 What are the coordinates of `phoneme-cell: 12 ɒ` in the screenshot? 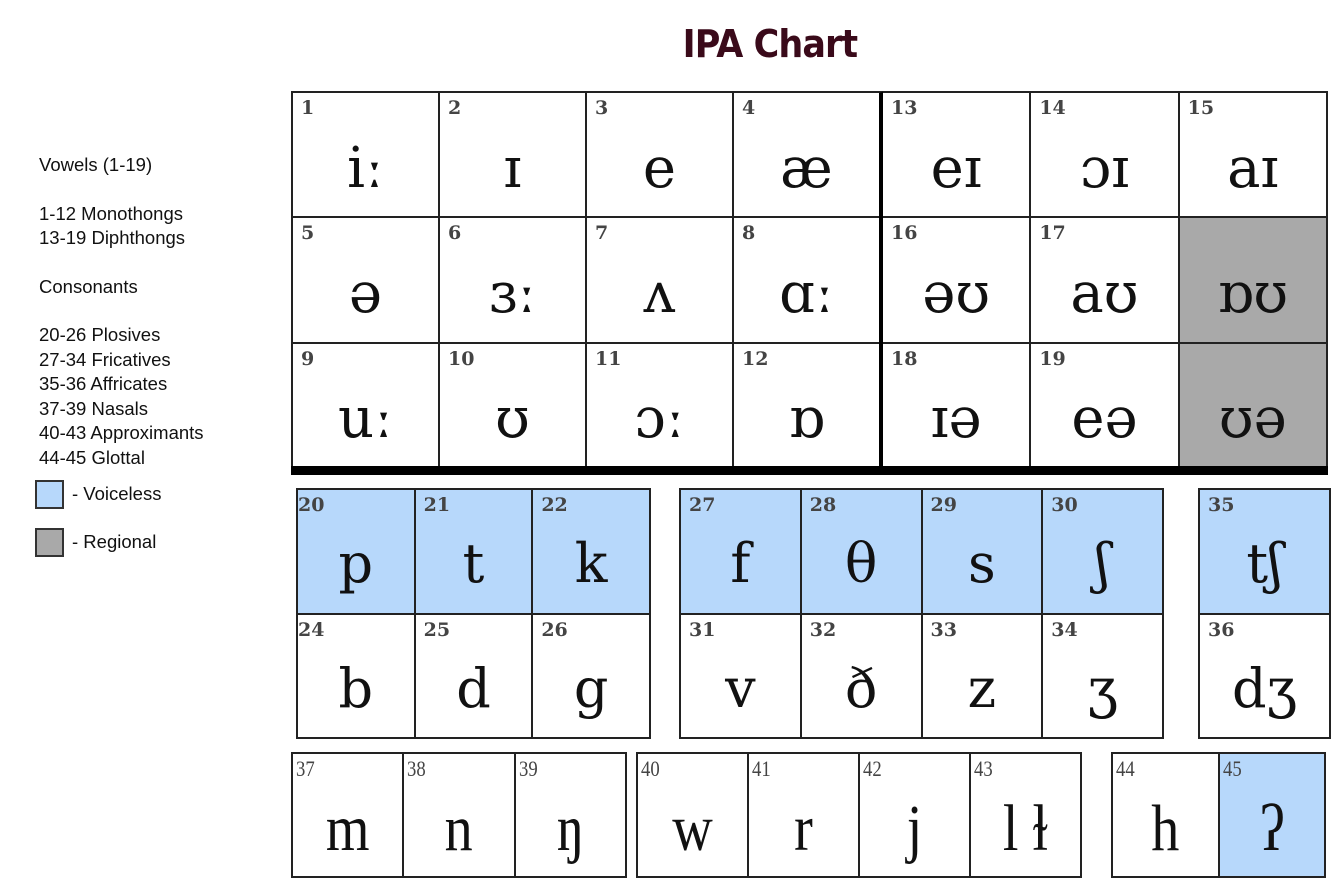 It's located at (806, 405).